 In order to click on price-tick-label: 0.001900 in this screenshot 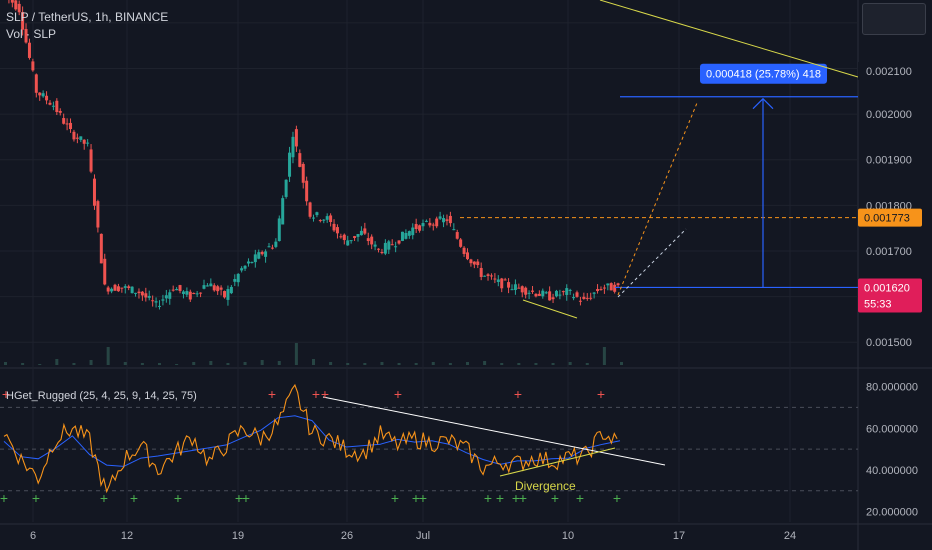, I will do `click(889, 161)`.